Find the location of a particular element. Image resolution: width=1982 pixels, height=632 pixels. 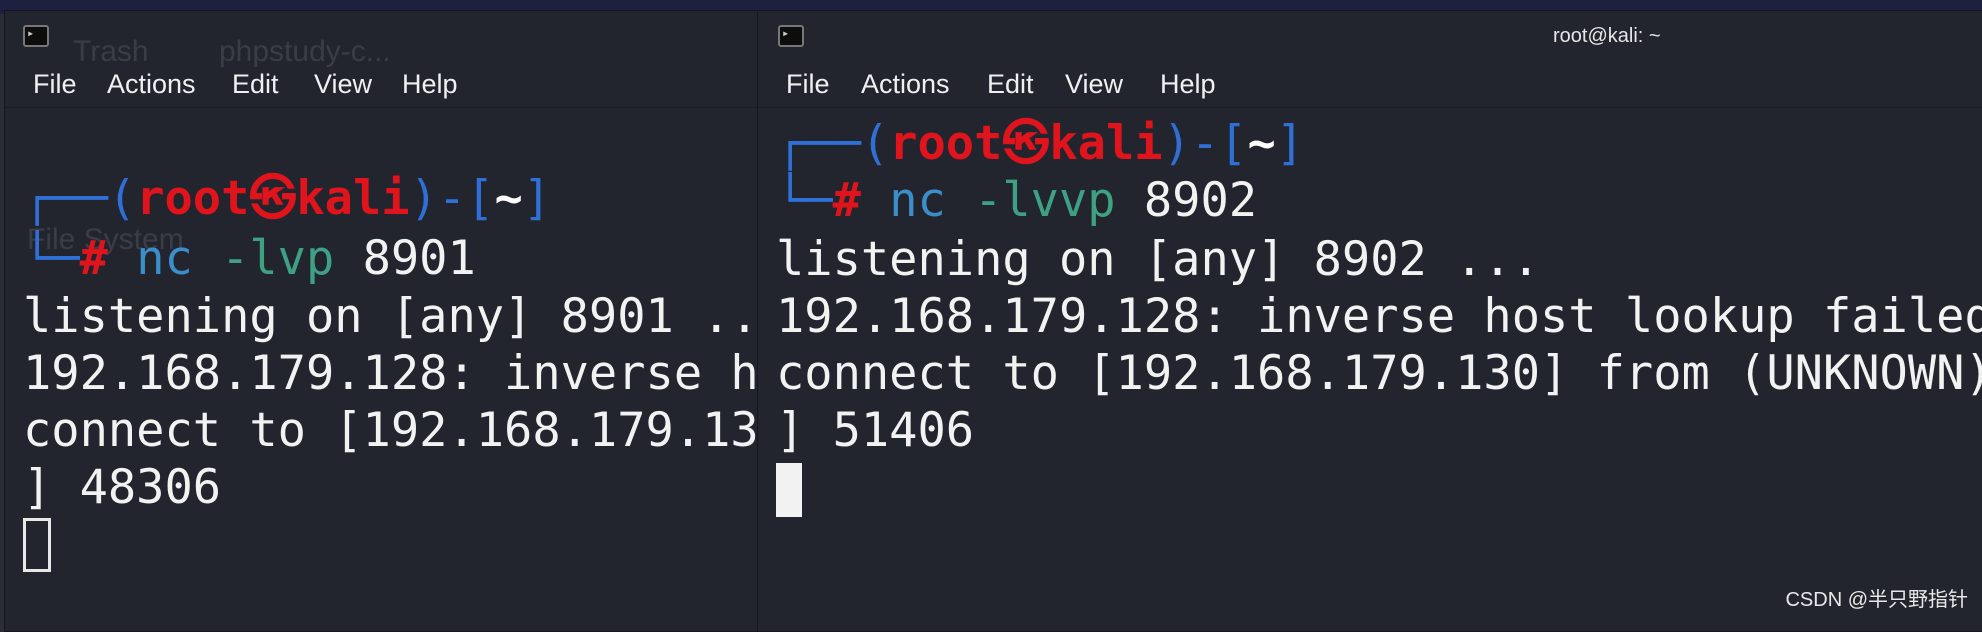

window-title: root@kali: ~ is located at coordinates (1607, 36).